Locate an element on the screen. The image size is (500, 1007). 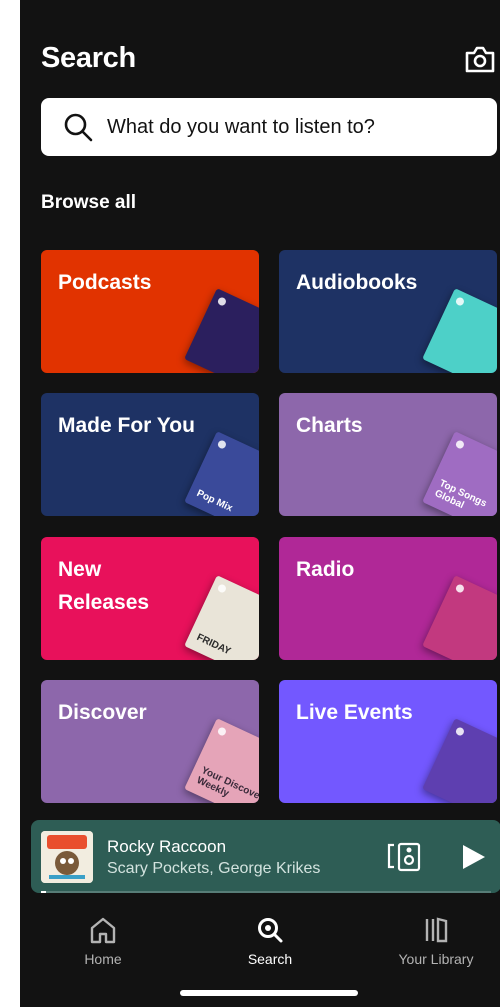
tile-label: New Releases is located at coordinates (104, 586).